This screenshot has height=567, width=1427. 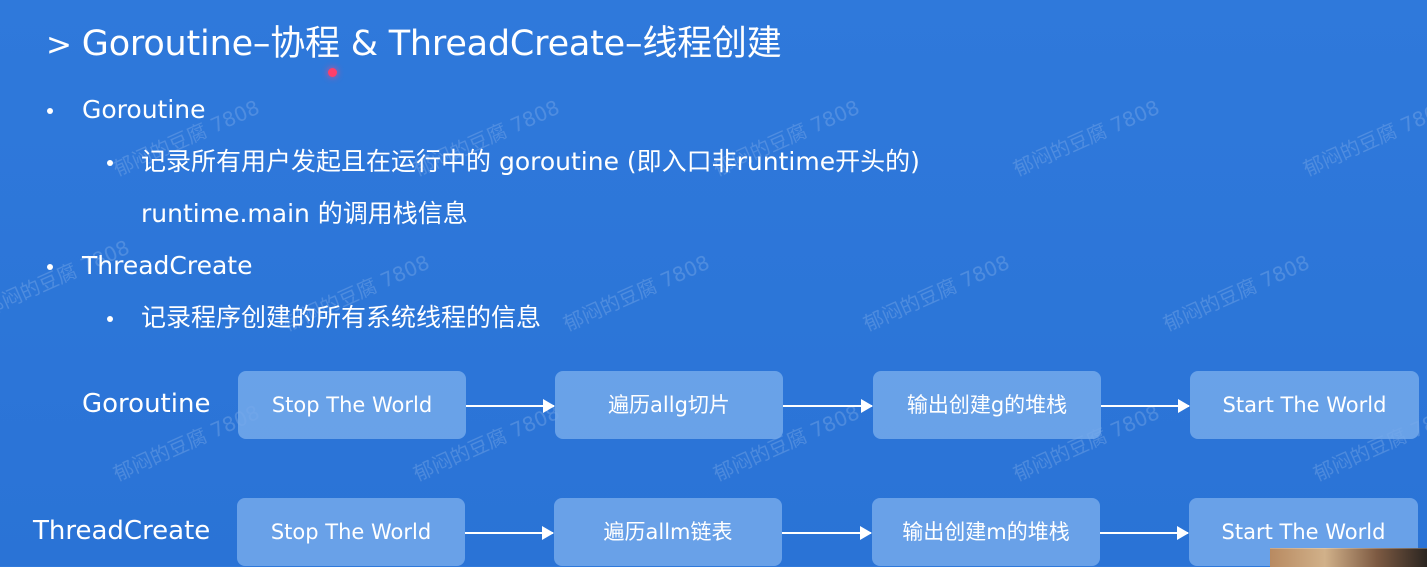 I want to click on flow-step: 遍历allm链表, so click(x=668, y=532).